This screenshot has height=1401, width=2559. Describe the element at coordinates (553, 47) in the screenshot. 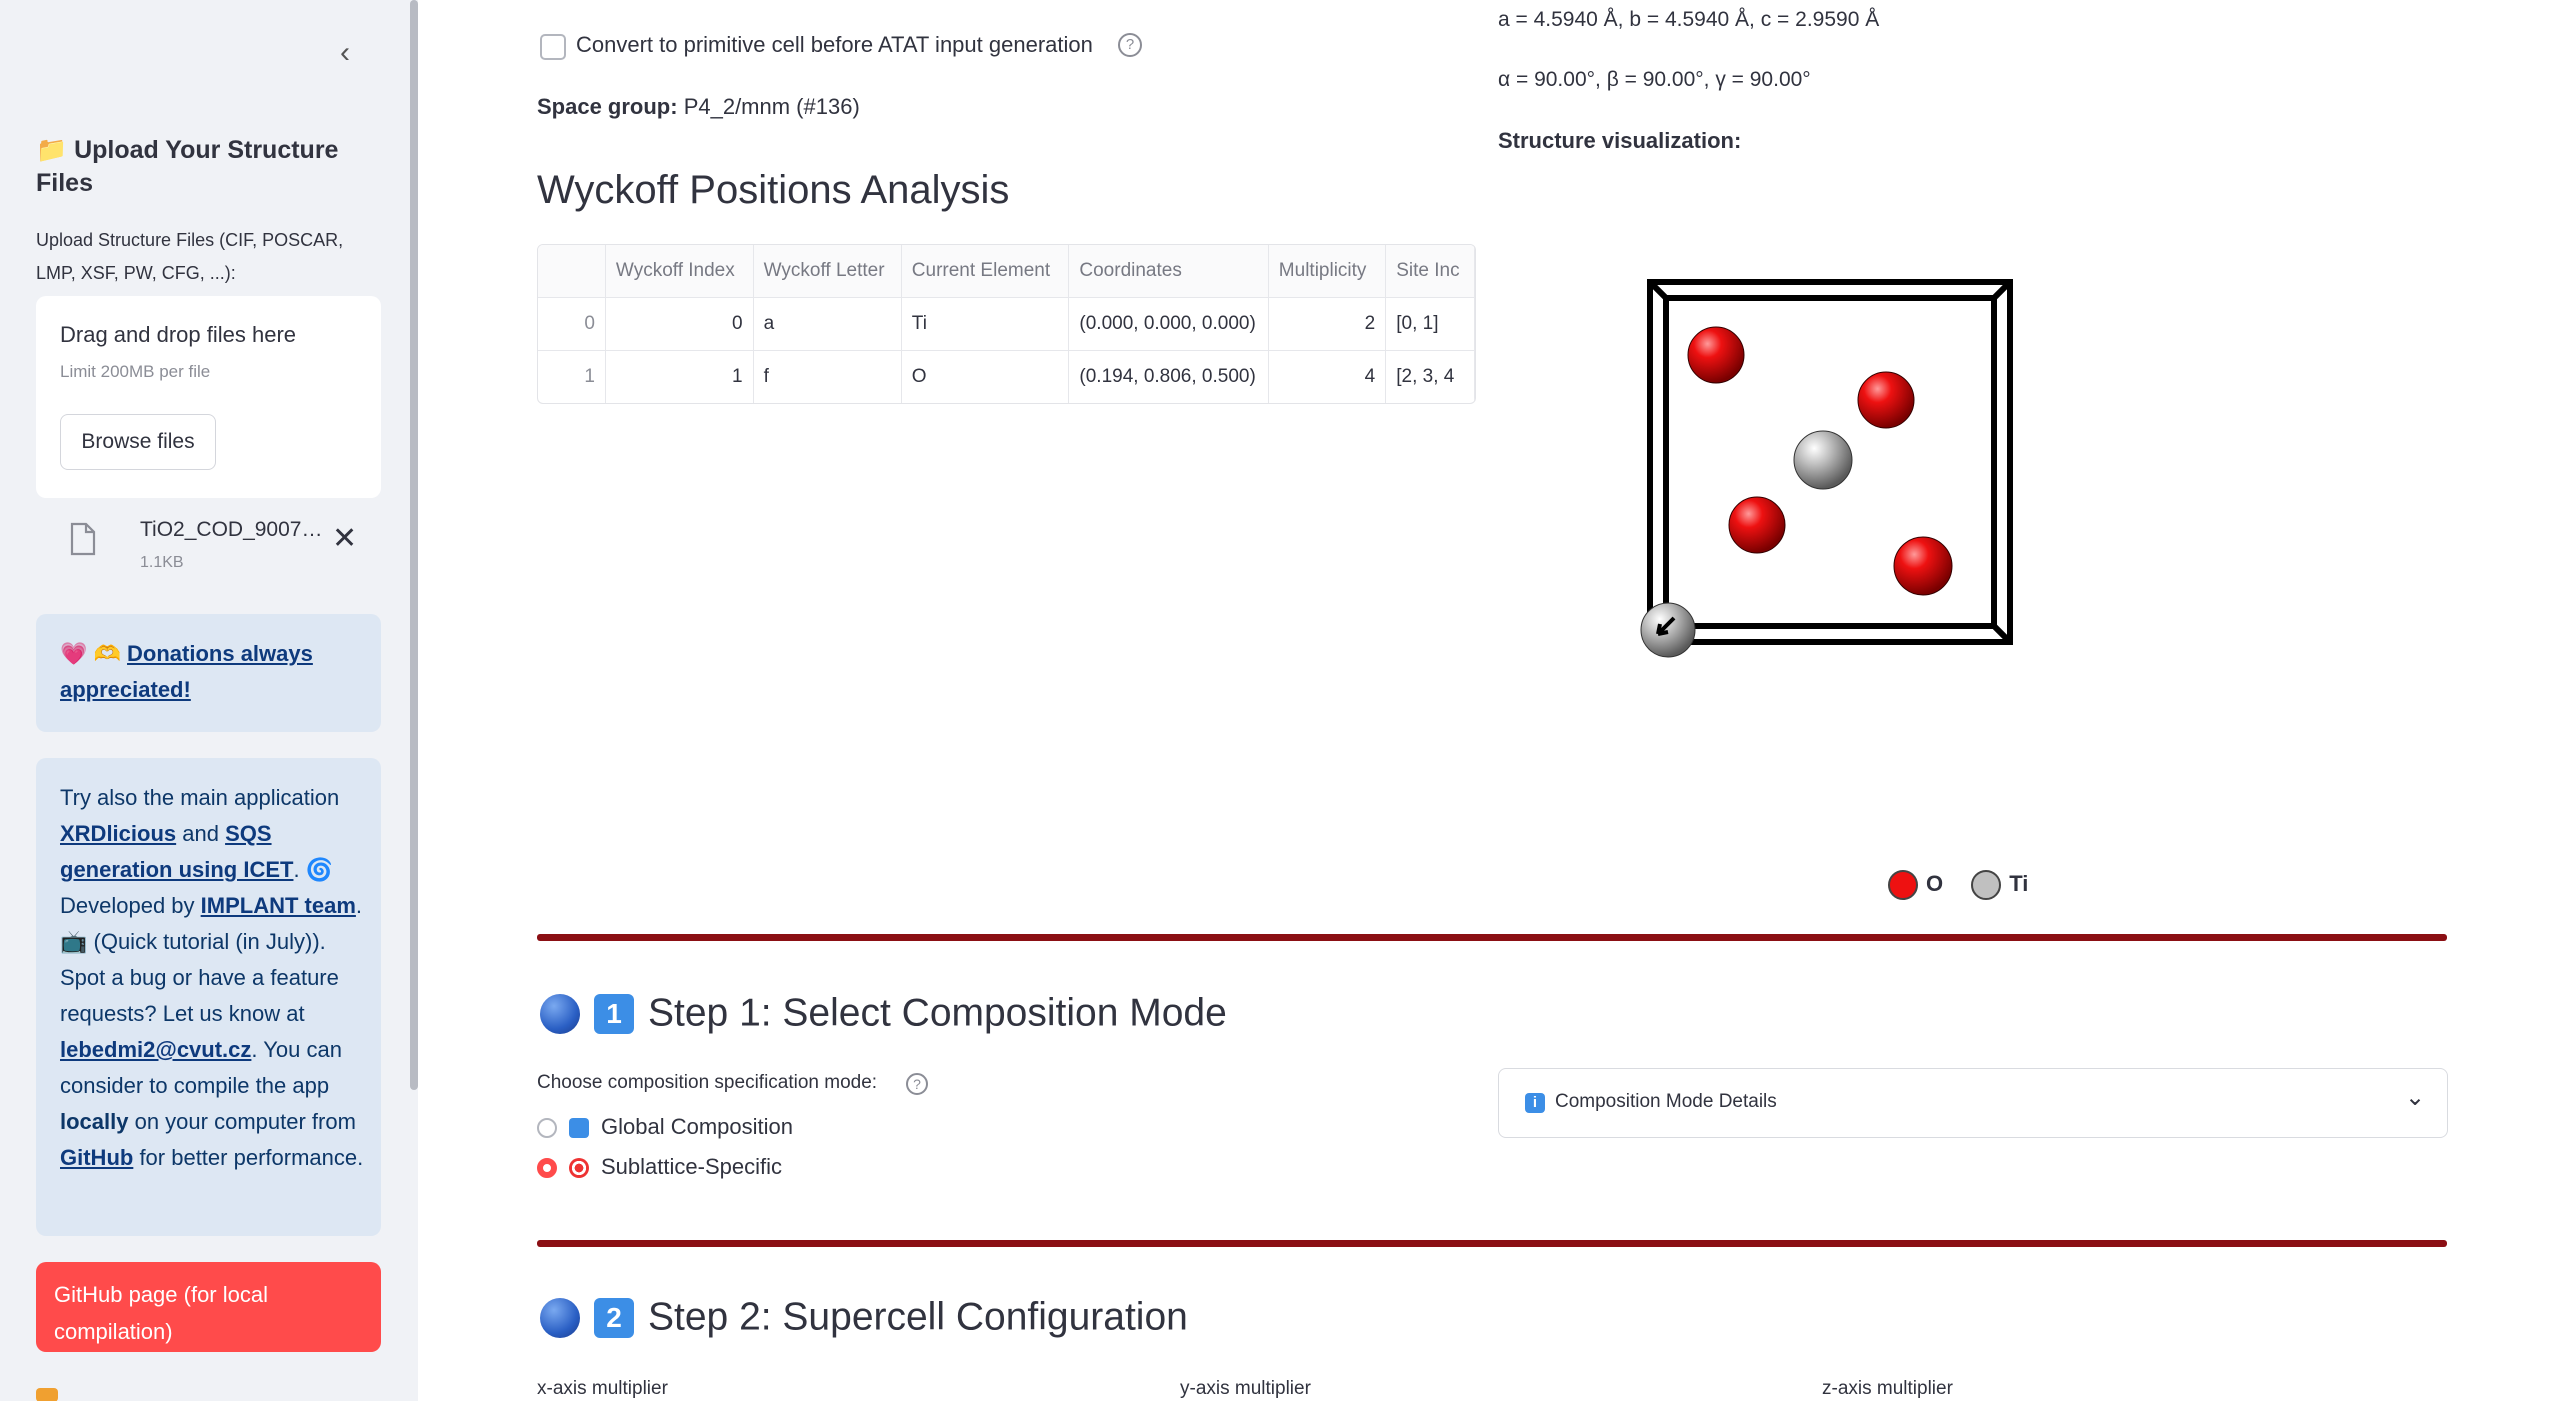

I see `primitive-cell-checkbox` at that location.